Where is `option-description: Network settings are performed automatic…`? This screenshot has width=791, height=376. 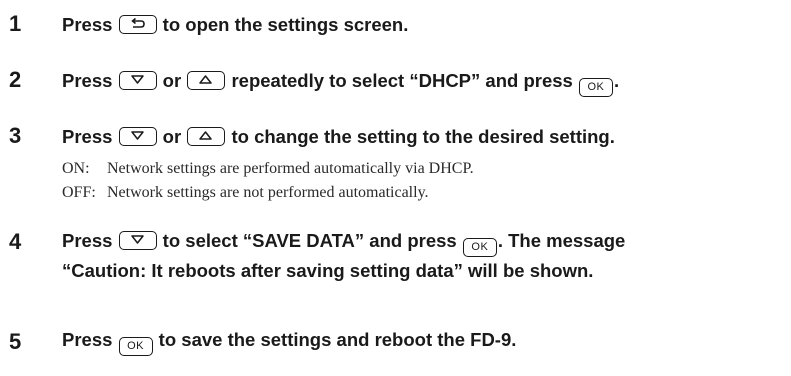
option-description: Network settings are performed automatic… is located at coordinates (290, 168).